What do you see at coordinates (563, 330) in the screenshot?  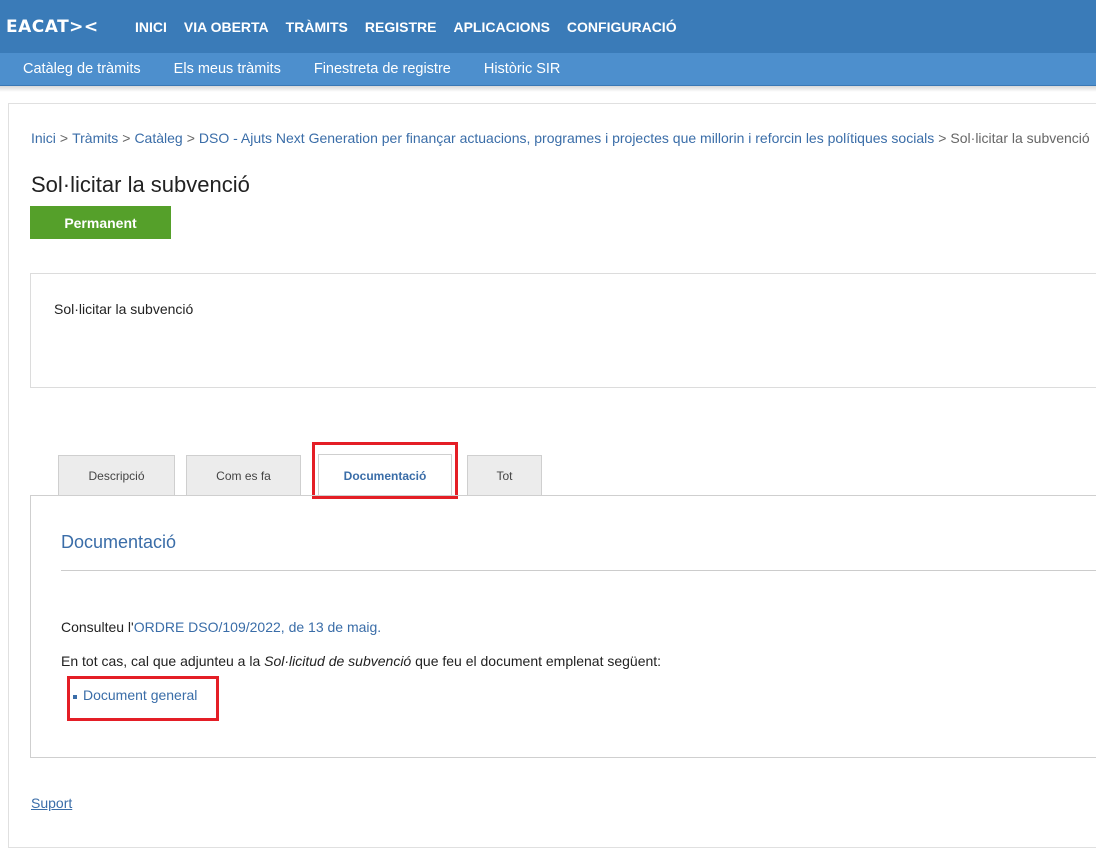 I see `description-box: Sol·licitar la subvenció` at bounding box center [563, 330].